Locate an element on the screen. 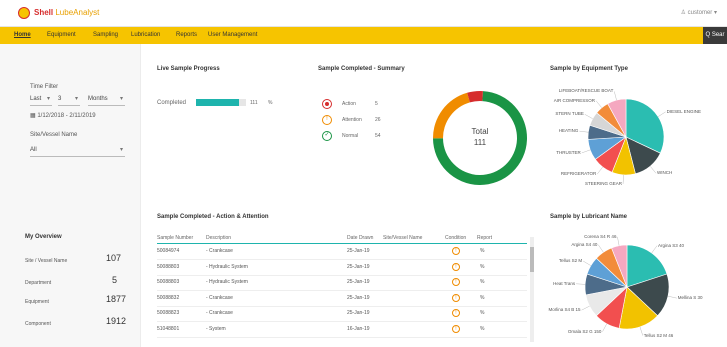  overview-value-component: 1912 is located at coordinates (116, 321).